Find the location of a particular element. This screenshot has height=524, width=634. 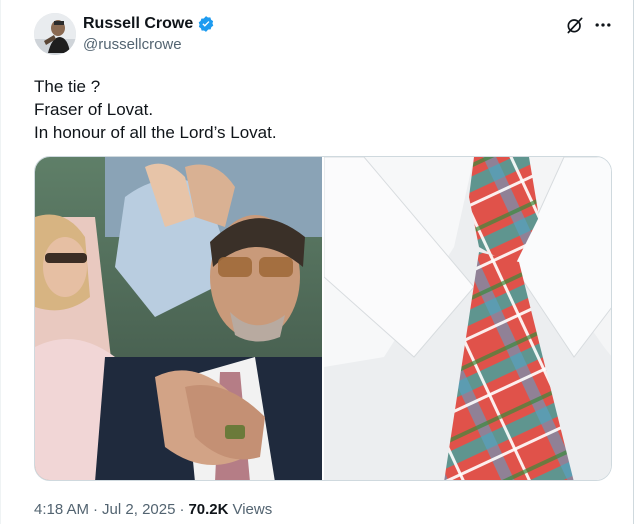

author-handle: @russellcrowe is located at coordinates (132, 45).